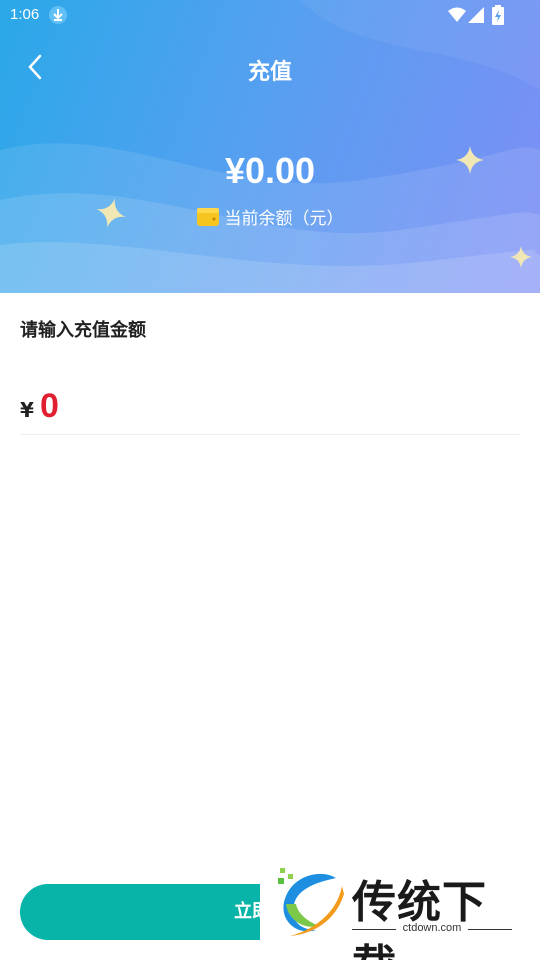  Describe the element at coordinates (27, 410) in the screenshot. I see `currency-symbol: ¥` at that location.